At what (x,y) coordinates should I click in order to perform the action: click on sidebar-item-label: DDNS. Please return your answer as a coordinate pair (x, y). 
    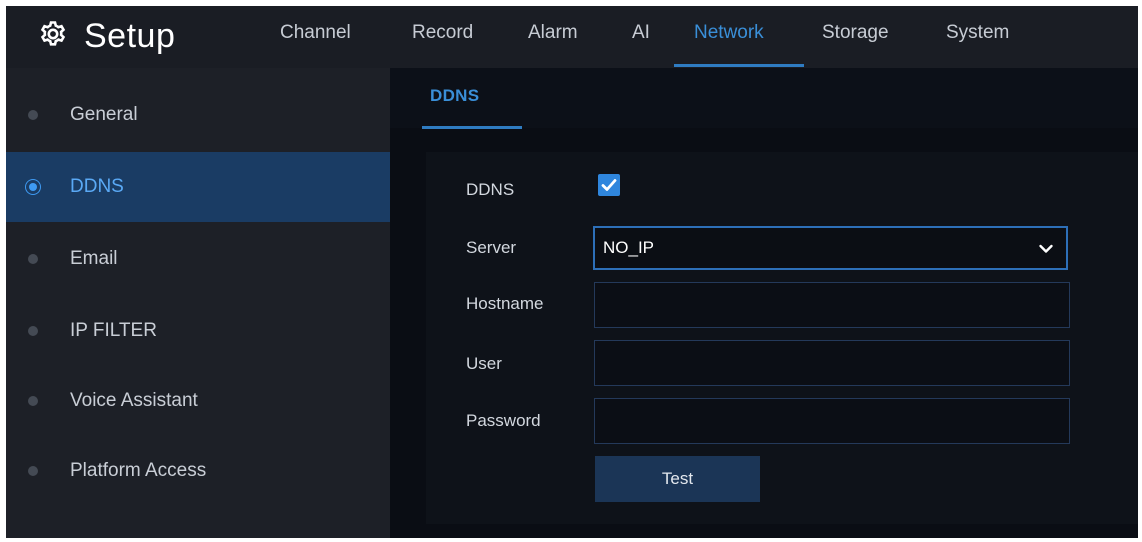
    Looking at the image, I should click on (97, 186).